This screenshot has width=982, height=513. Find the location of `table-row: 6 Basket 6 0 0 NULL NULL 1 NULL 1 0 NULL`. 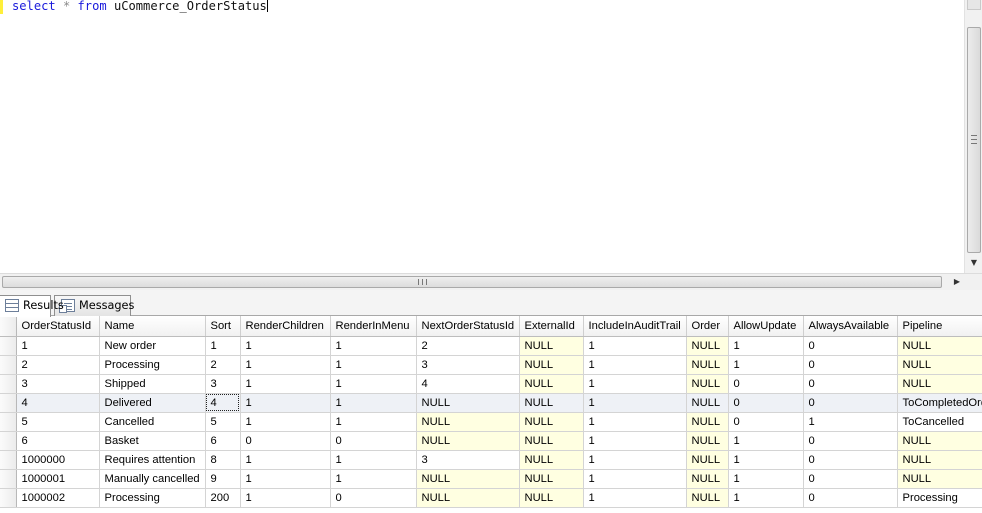

table-row: 6 Basket 6 0 0 NULL NULL 1 NULL 1 0 NULL is located at coordinates (491, 441).